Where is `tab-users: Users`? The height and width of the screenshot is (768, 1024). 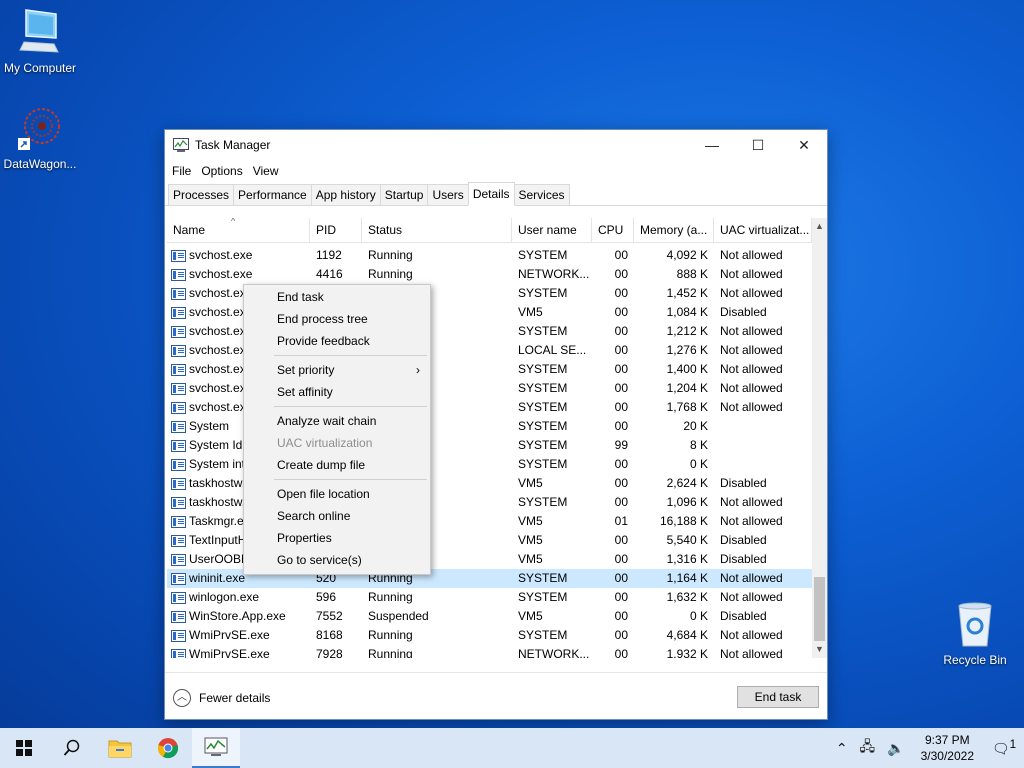
tab-users: Users is located at coordinates (448, 194).